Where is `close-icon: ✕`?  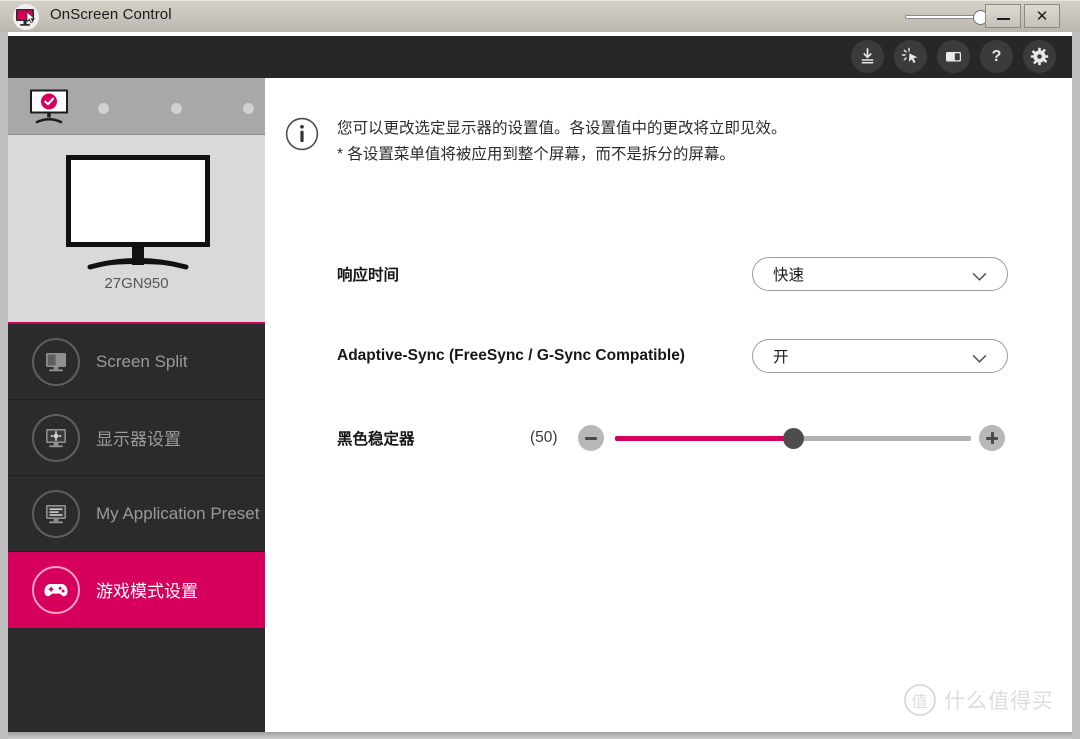
close-icon: ✕ is located at coordinates (1042, 16).